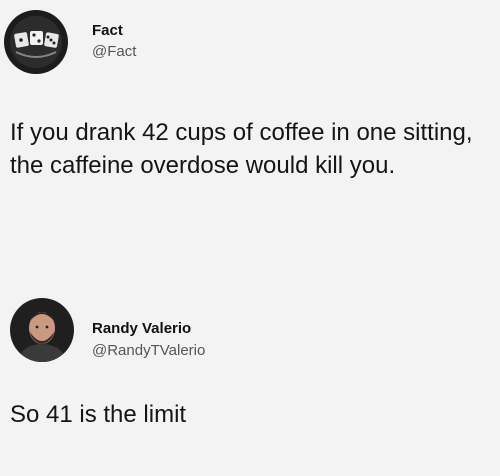  Describe the element at coordinates (107, 30) in the screenshot. I see `author-name: Fact` at that location.